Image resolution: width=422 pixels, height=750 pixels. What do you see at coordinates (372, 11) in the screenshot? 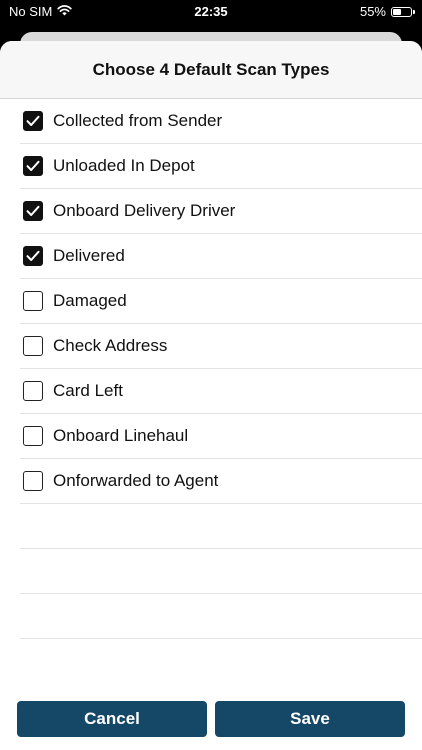
I see `battery-percent: 55%` at bounding box center [372, 11].